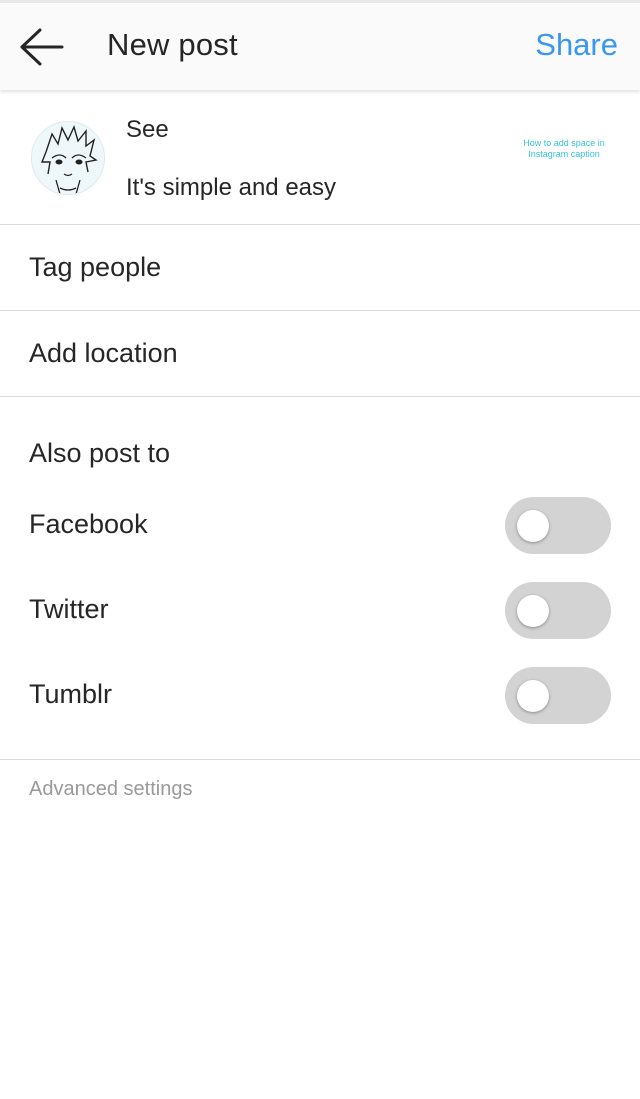  Describe the element at coordinates (100, 453) in the screenshot. I see `also-post-to-heading: Also post to` at that location.